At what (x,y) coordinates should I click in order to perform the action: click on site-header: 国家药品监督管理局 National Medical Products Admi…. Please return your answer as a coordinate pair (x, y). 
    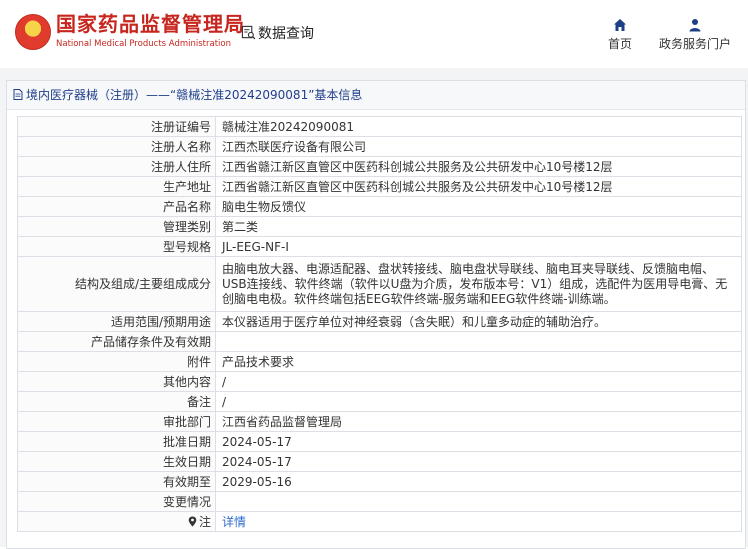
    Looking at the image, I should click on (374, 31).